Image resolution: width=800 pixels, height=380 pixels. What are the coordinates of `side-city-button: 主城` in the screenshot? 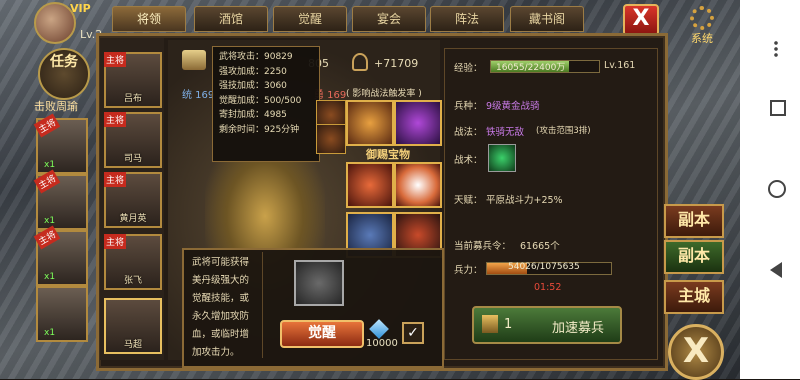 It's located at (694, 297).